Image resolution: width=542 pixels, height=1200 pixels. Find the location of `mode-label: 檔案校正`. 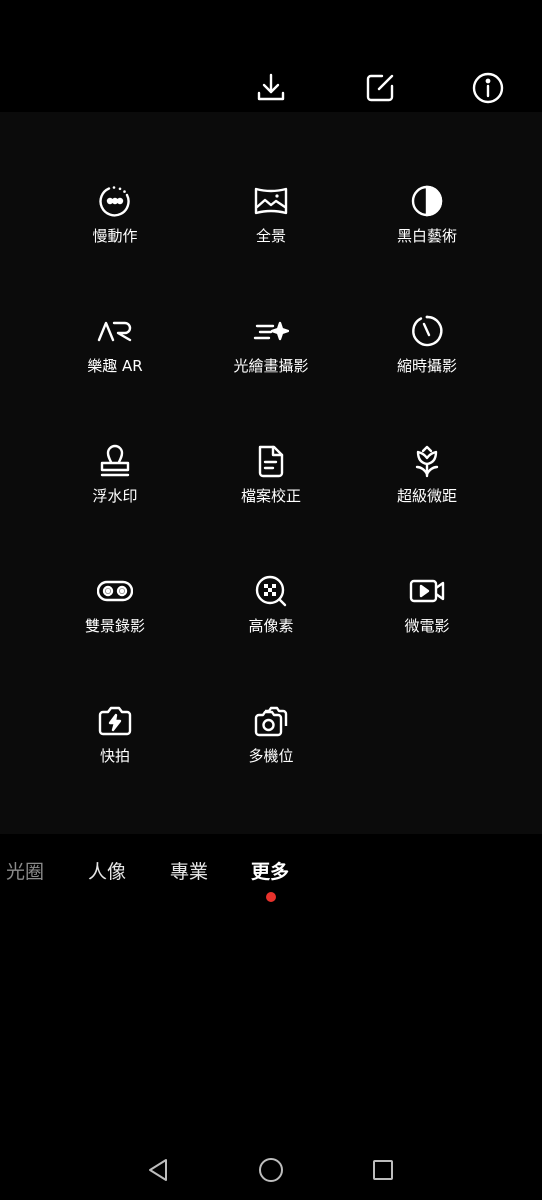

mode-label: 檔案校正 is located at coordinates (270, 496).